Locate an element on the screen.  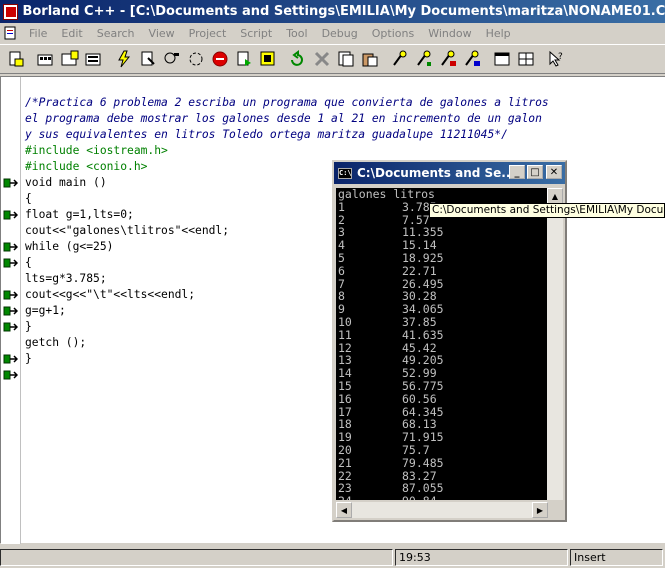
undo-icon is located at coordinates (267, 59).